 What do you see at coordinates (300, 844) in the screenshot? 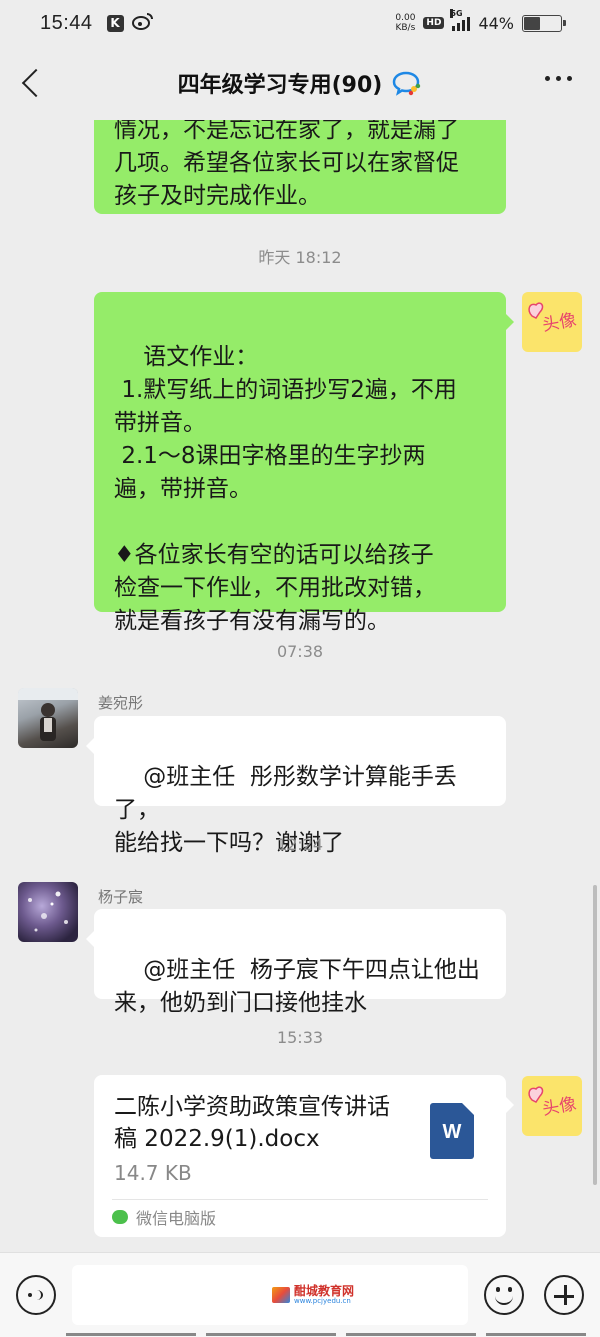
I see `timestamp: 12:24` at bounding box center [300, 844].